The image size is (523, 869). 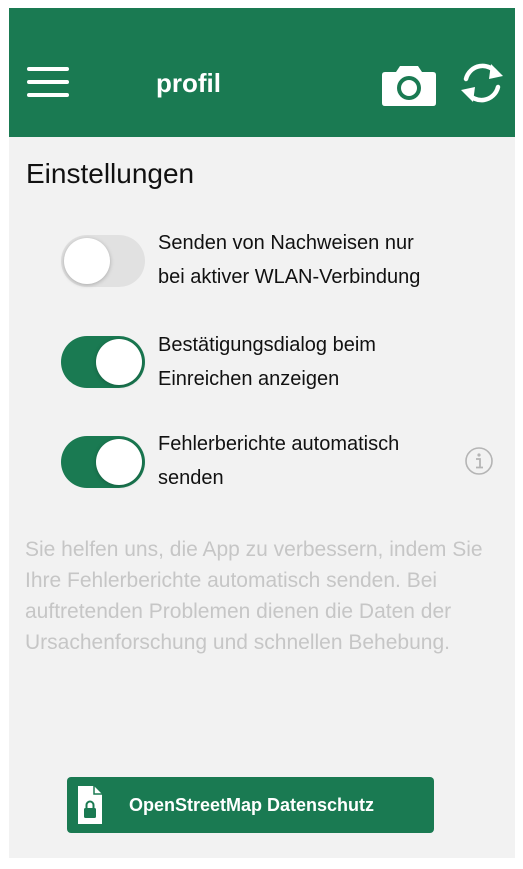 I want to click on error-reports-toggle, so click(x=103, y=462).